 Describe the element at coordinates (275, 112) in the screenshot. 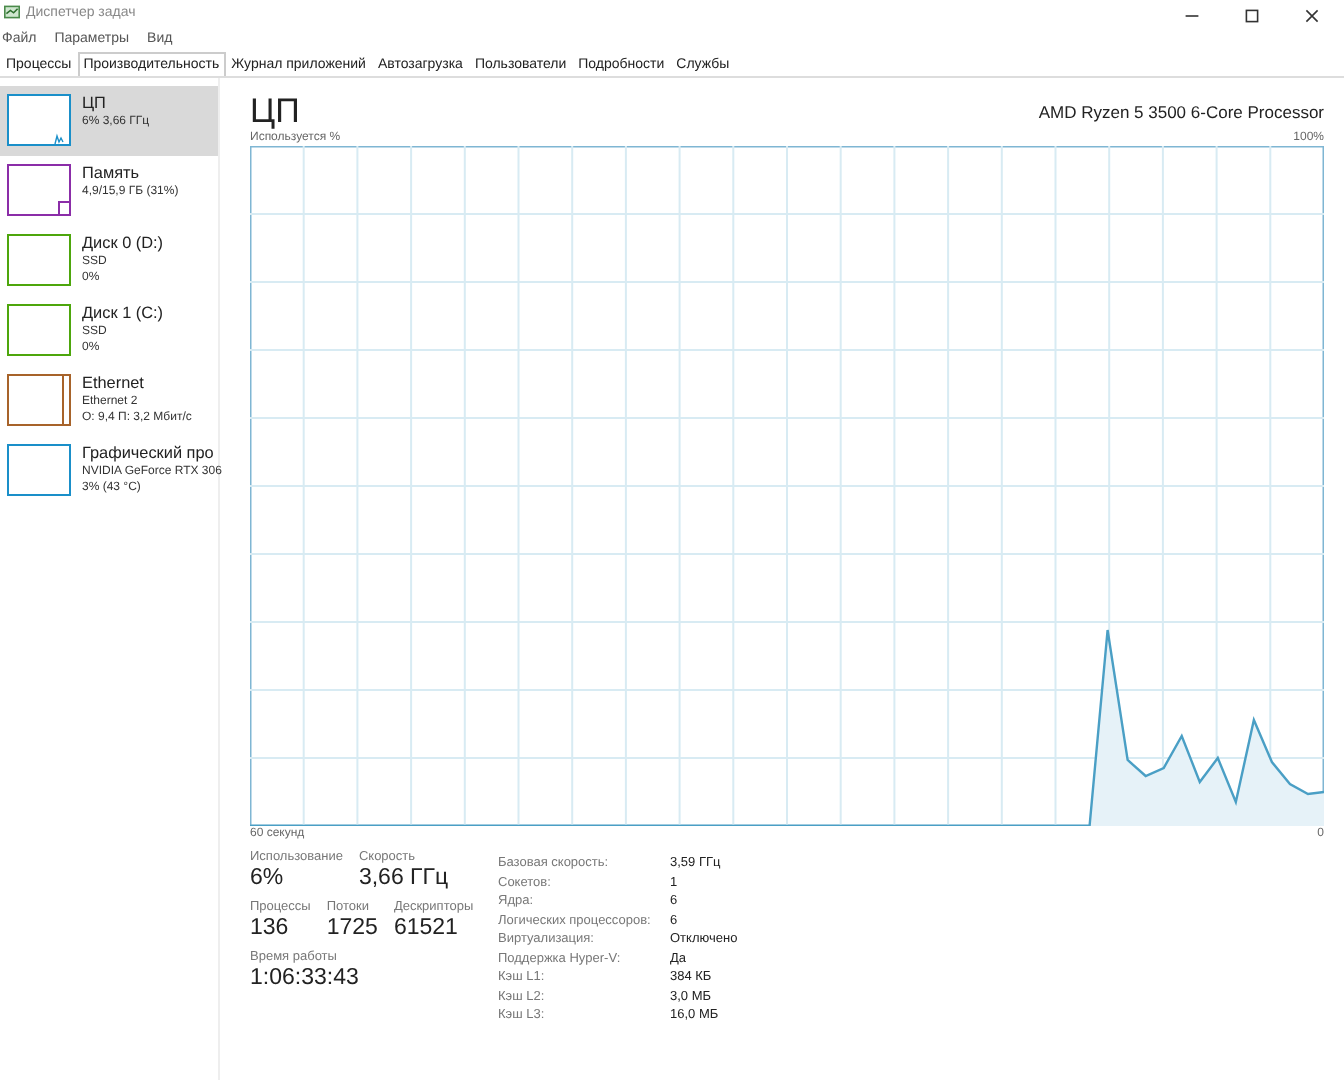

I see `panel-title: ЦП` at that location.